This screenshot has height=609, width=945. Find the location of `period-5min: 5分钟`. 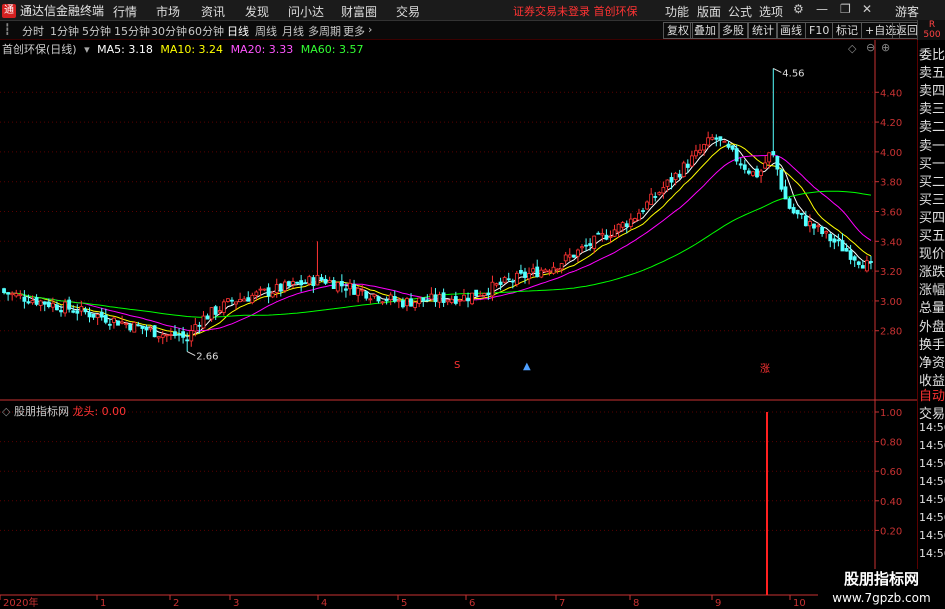

period-5min: 5分钟 is located at coordinates (96, 31).